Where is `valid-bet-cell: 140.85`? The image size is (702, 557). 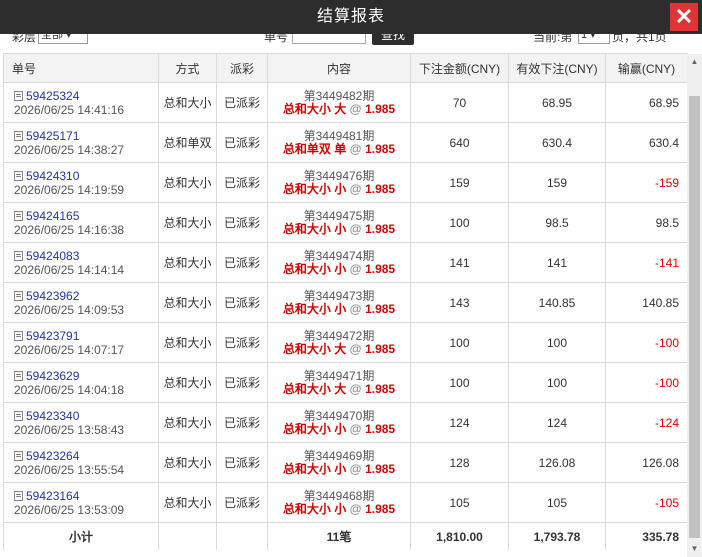
valid-bet-cell: 140.85 is located at coordinates (557, 302).